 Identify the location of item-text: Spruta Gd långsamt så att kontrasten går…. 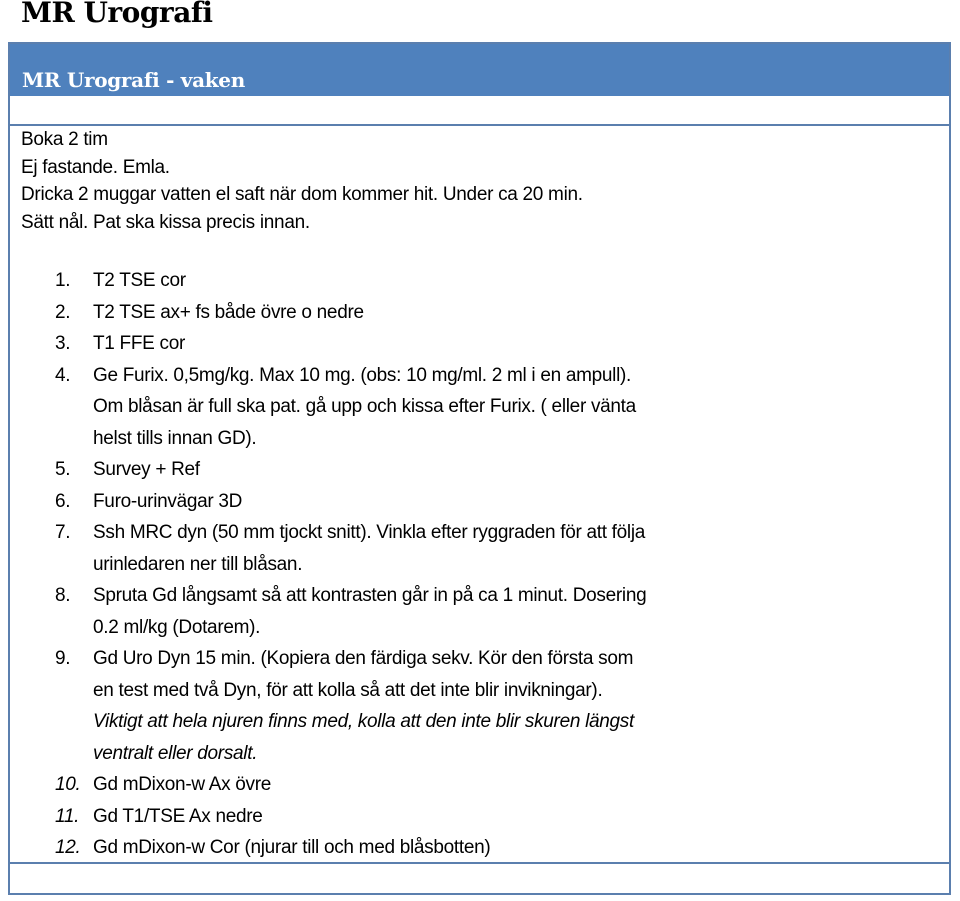
(370, 595).